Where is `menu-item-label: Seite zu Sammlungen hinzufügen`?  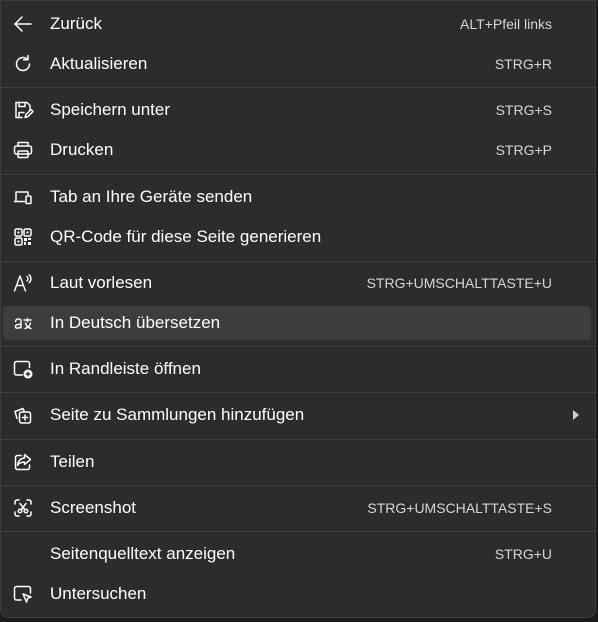 menu-item-label: Seite zu Sammlungen hinzufügen is located at coordinates (177, 414).